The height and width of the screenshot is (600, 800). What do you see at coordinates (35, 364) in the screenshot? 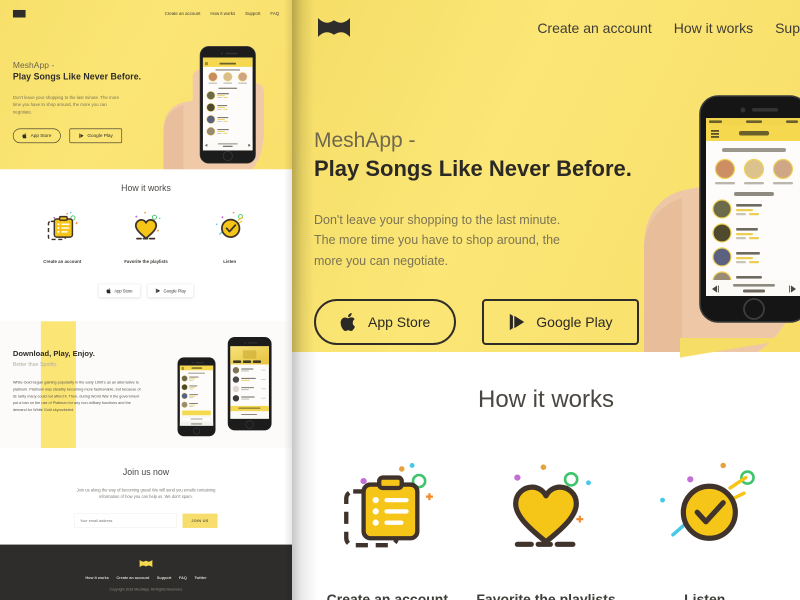
I see `download-subtitle: Better than Spotify.` at bounding box center [35, 364].